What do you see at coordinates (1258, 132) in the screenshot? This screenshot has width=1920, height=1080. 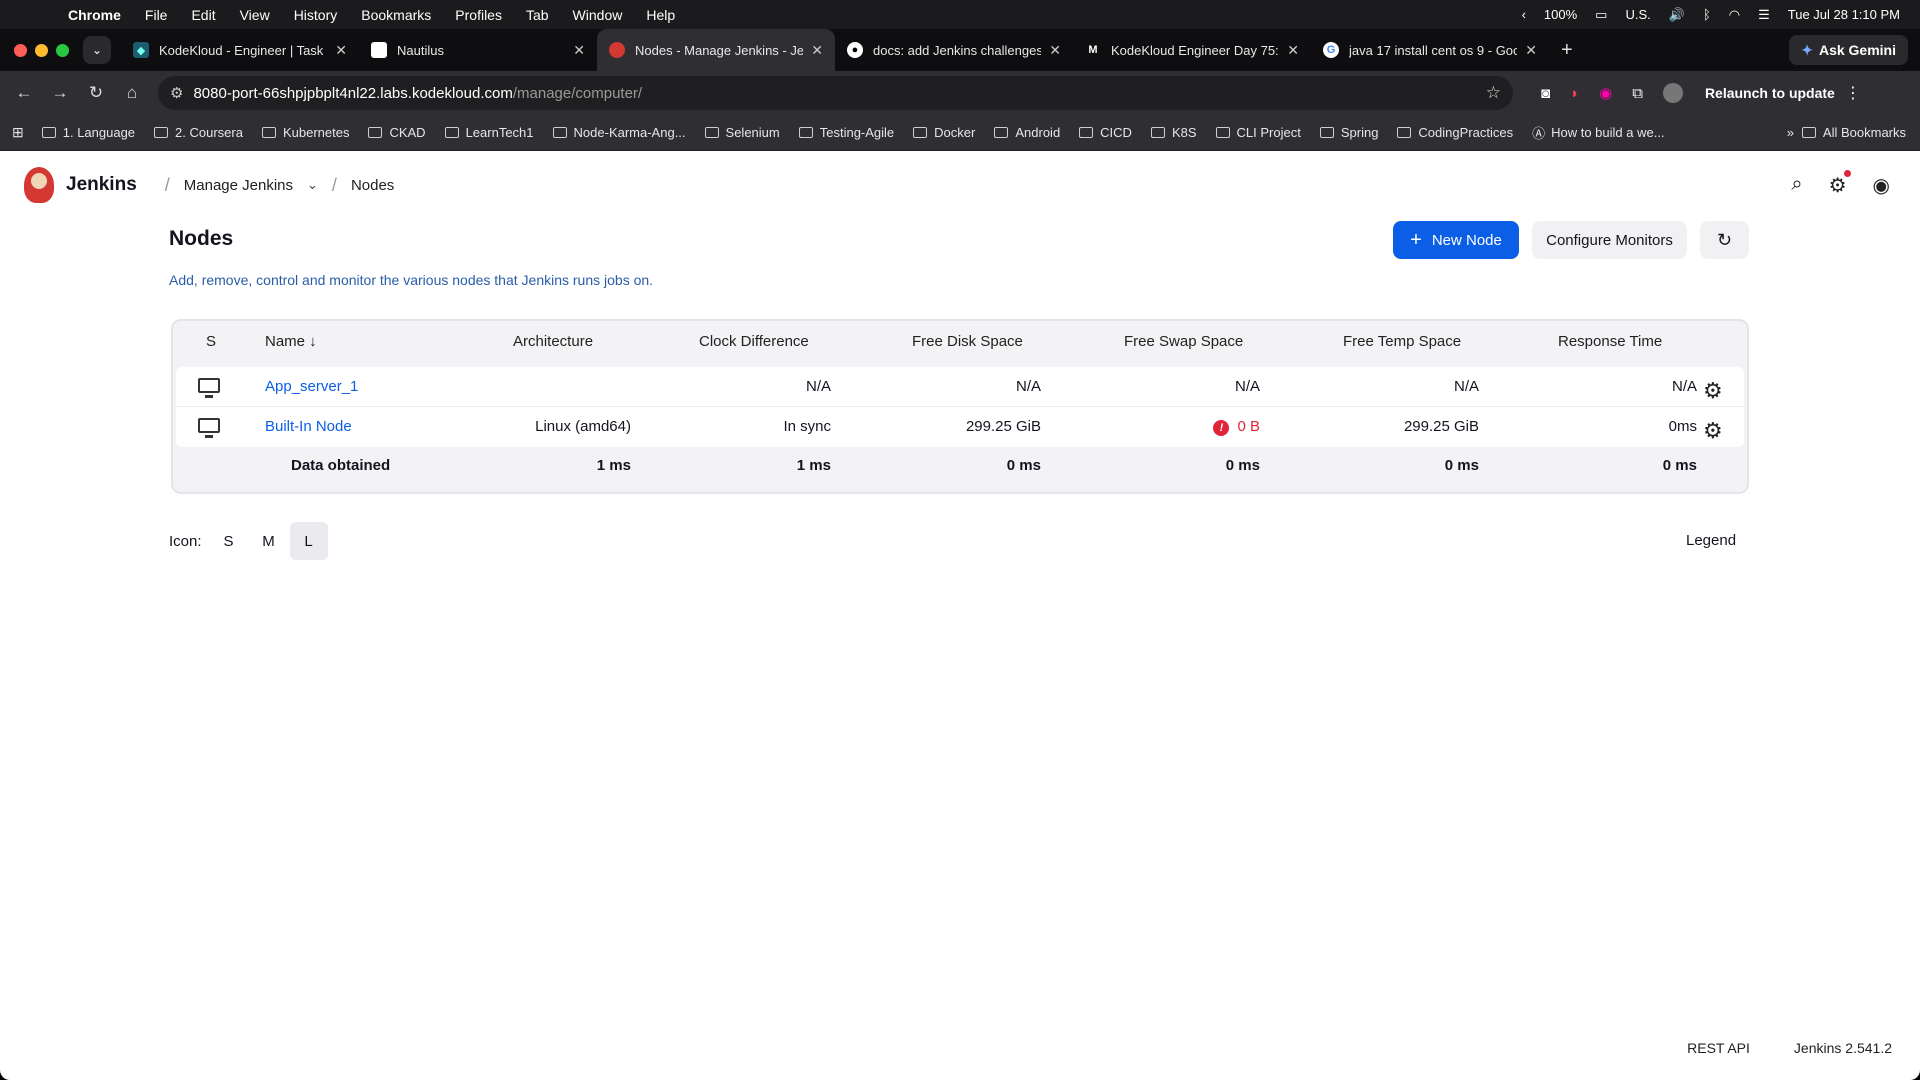 I see `bookmark-folder: CLI Project` at bounding box center [1258, 132].